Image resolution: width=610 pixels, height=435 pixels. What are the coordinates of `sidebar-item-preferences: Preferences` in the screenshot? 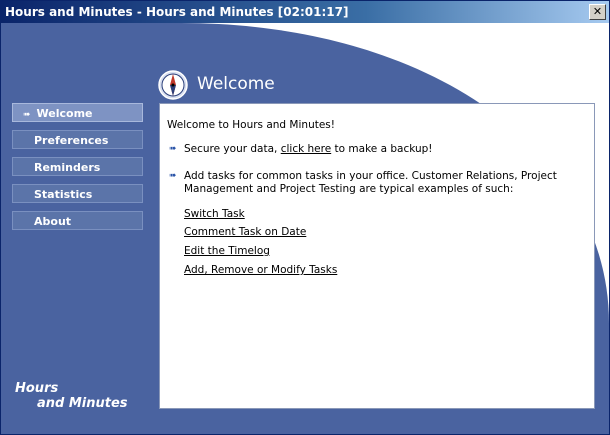 It's located at (77, 139).